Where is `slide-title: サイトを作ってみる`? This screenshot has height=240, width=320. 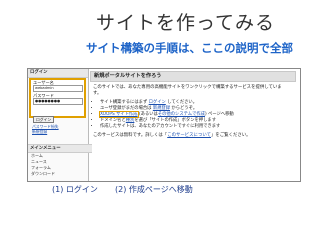 slide-title: サイトを作ってみる is located at coordinates (186, 23).